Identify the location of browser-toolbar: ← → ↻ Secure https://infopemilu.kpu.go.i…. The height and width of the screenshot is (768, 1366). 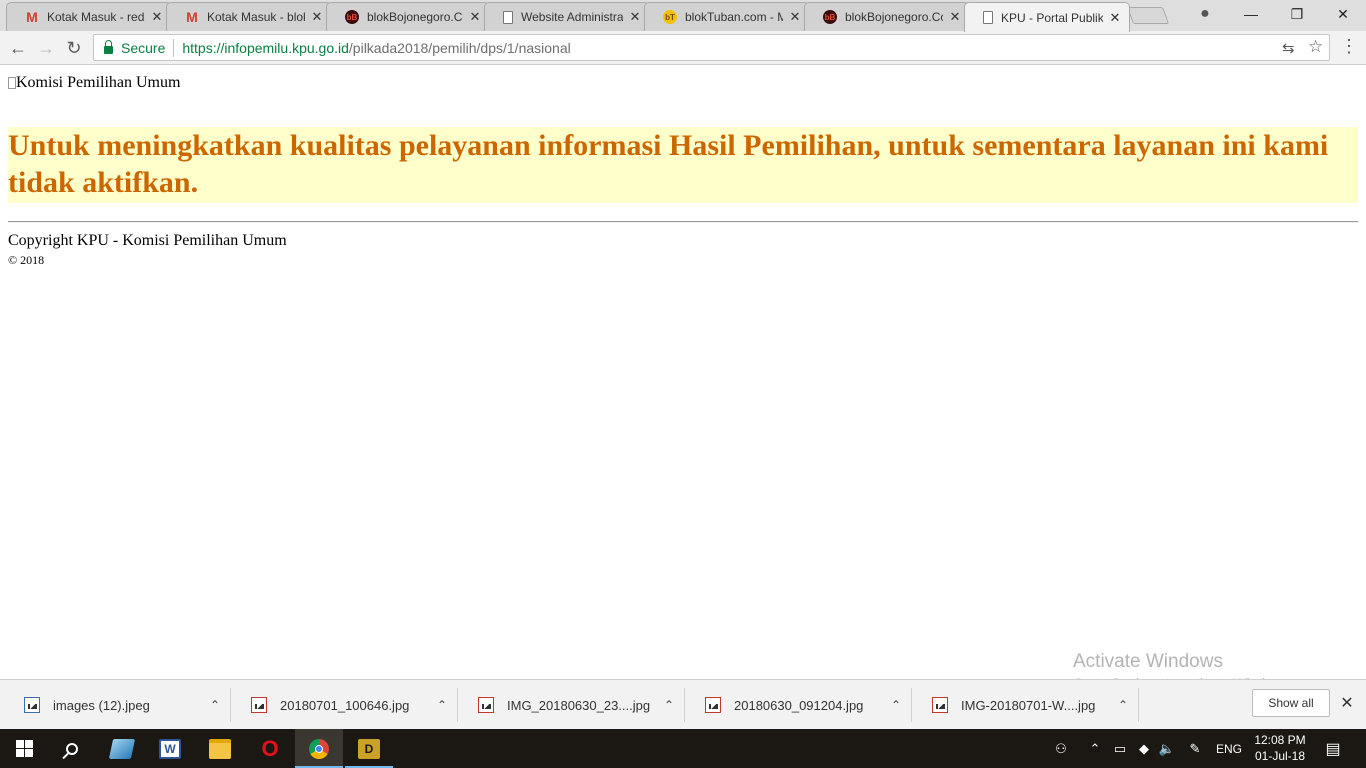
(683, 48).